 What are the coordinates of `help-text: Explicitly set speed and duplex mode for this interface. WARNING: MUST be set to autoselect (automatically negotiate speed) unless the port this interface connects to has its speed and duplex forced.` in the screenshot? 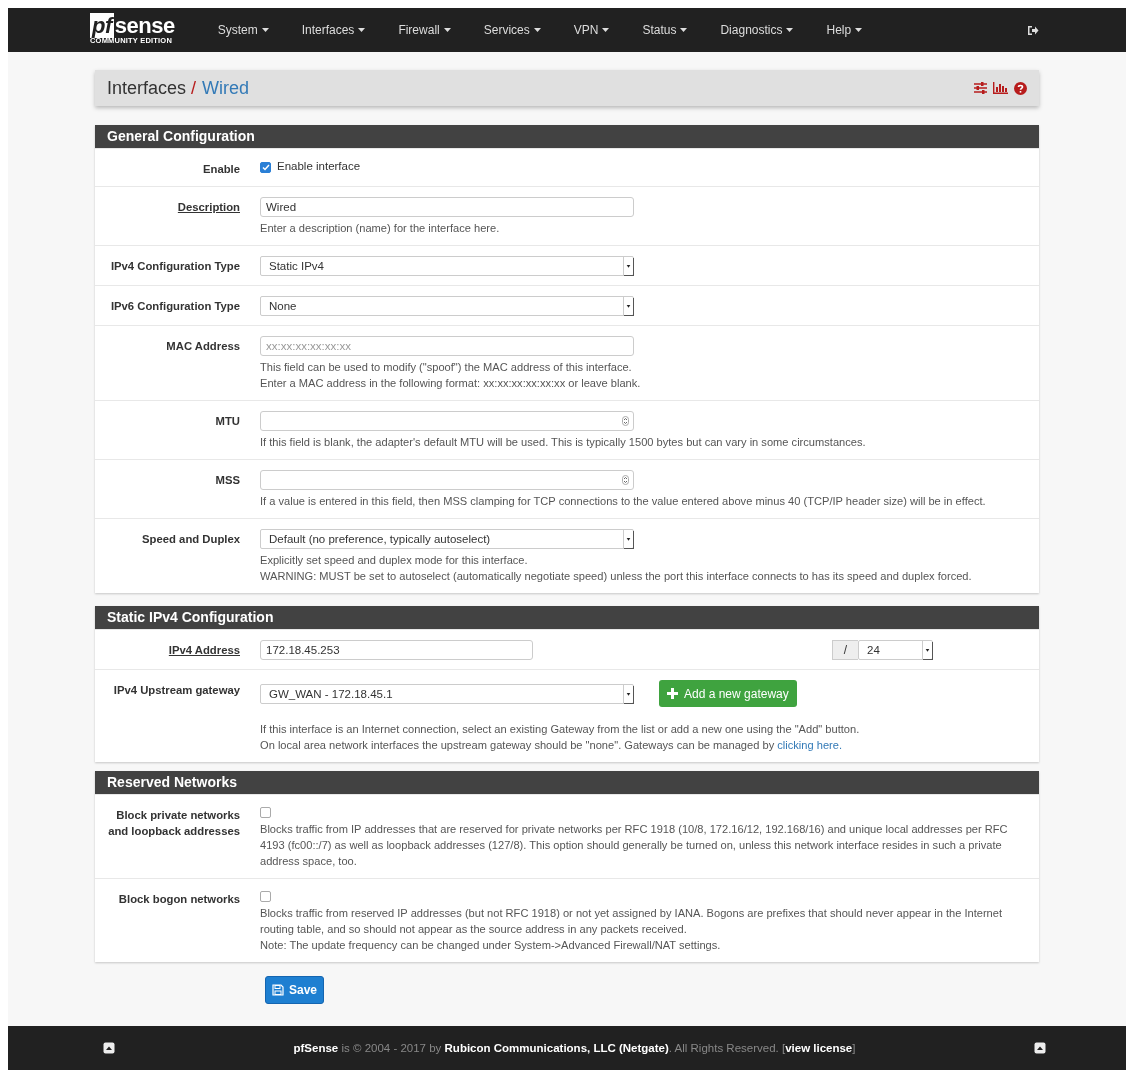 It's located at (616, 568).